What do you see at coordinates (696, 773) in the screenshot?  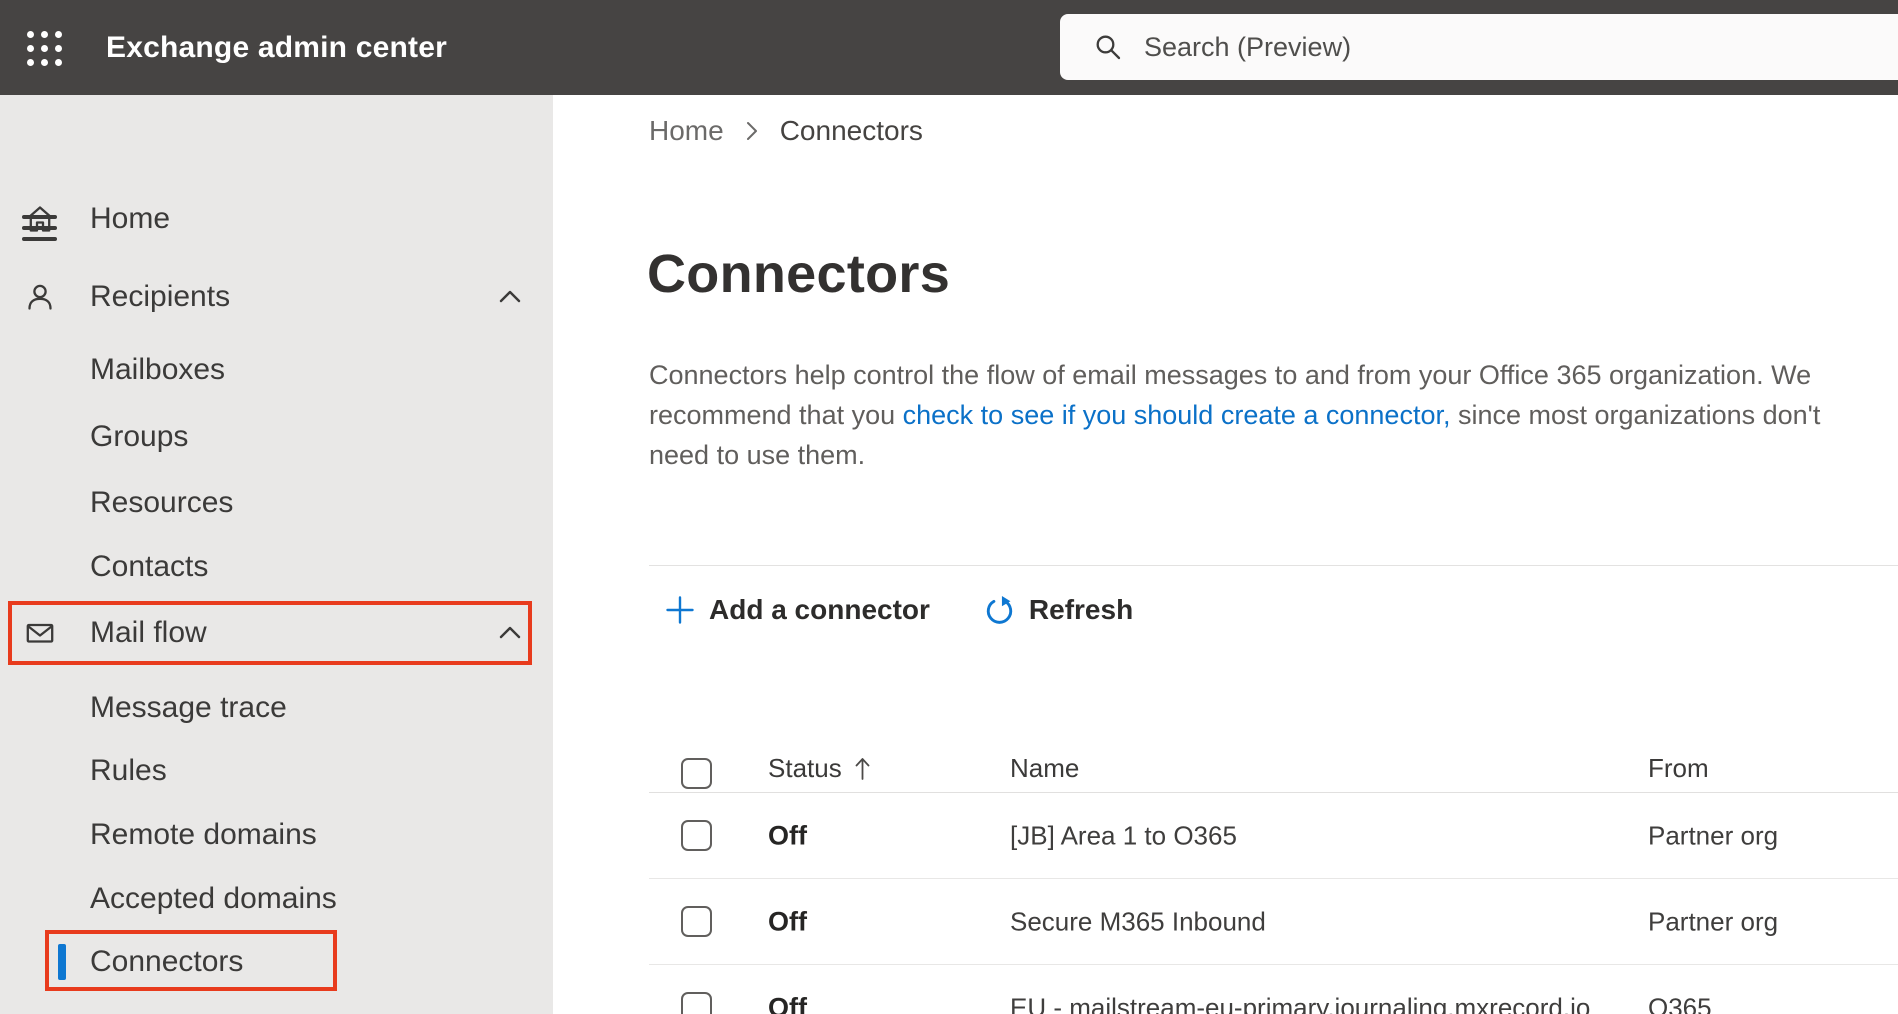 I see `select-all-checkbox` at bounding box center [696, 773].